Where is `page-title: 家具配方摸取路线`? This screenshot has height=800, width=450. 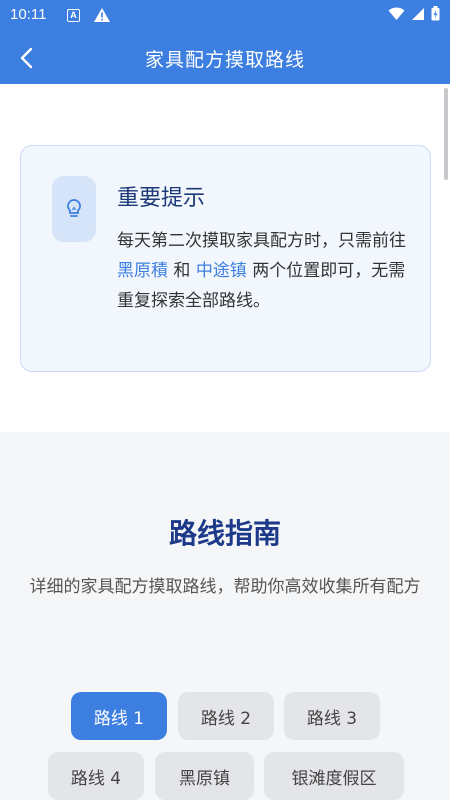 page-title: 家具配方摸取路线 is located at coordinates (224, 60).